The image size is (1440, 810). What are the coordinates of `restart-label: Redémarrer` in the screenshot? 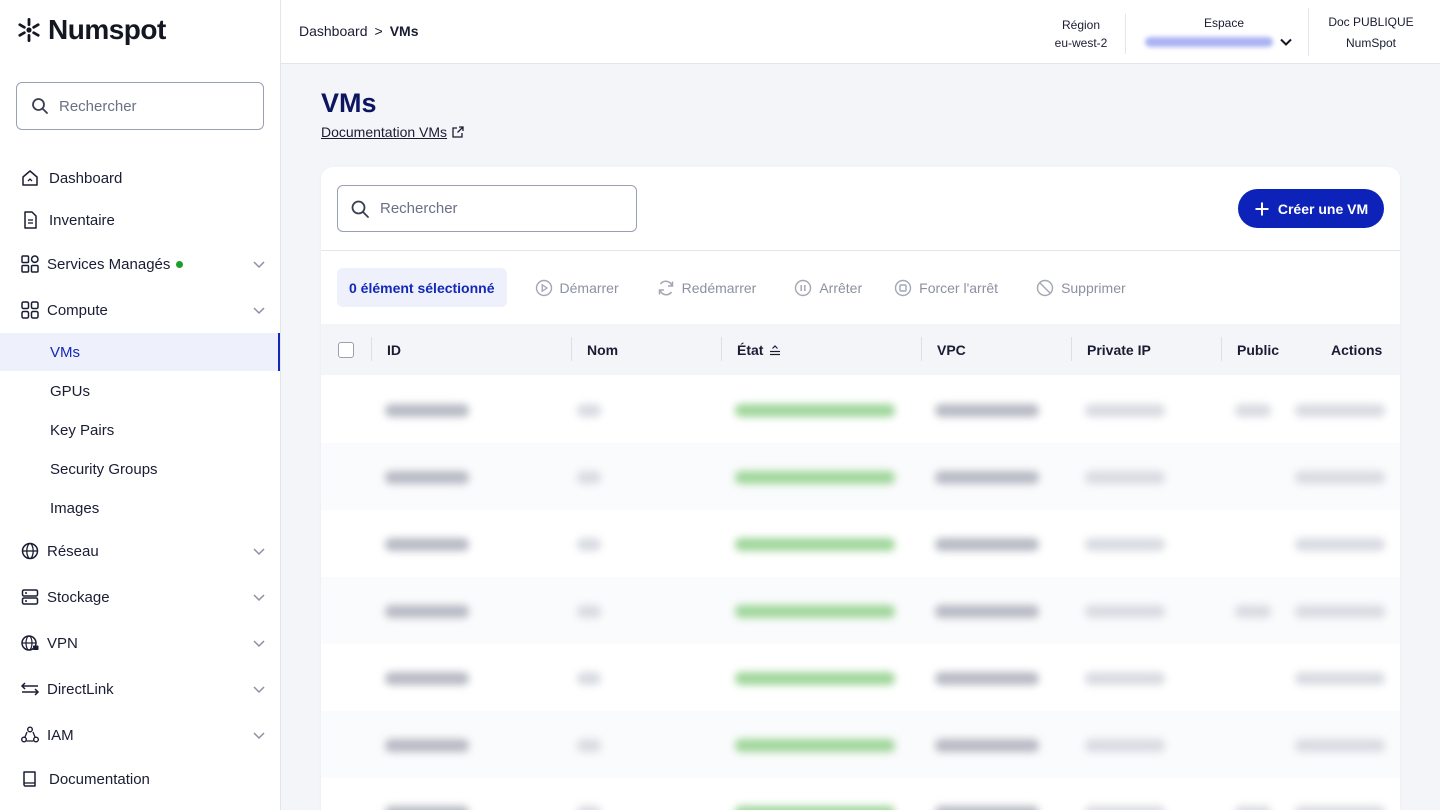 It's located at (719, 287).